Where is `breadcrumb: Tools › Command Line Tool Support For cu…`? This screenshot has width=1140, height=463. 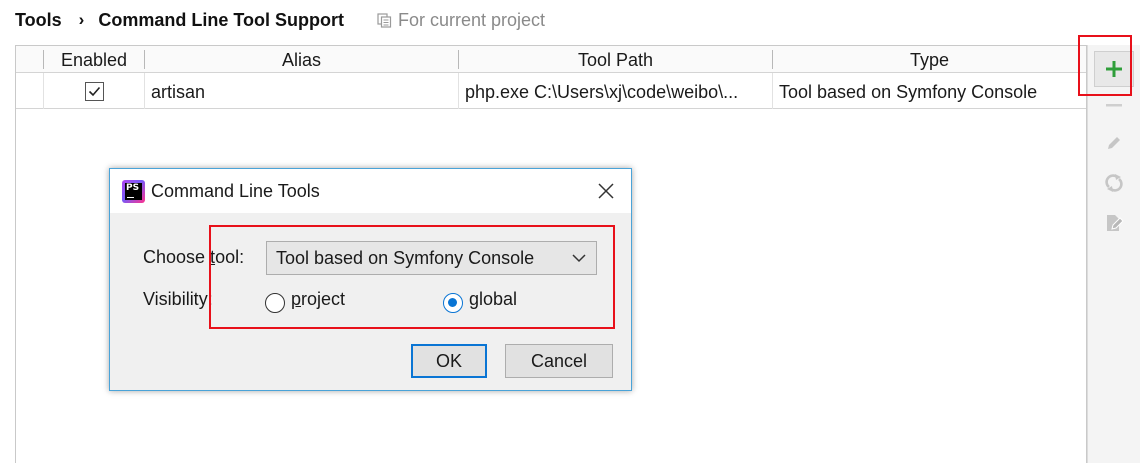 breadcrumb: Tools › Command Line Tool Support For cu… is located at coordinates (280, 20).